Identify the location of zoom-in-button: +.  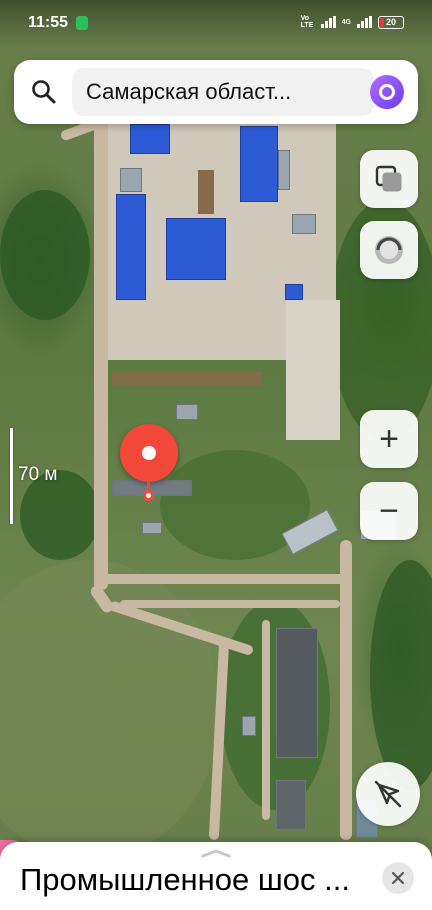
(389, 439).